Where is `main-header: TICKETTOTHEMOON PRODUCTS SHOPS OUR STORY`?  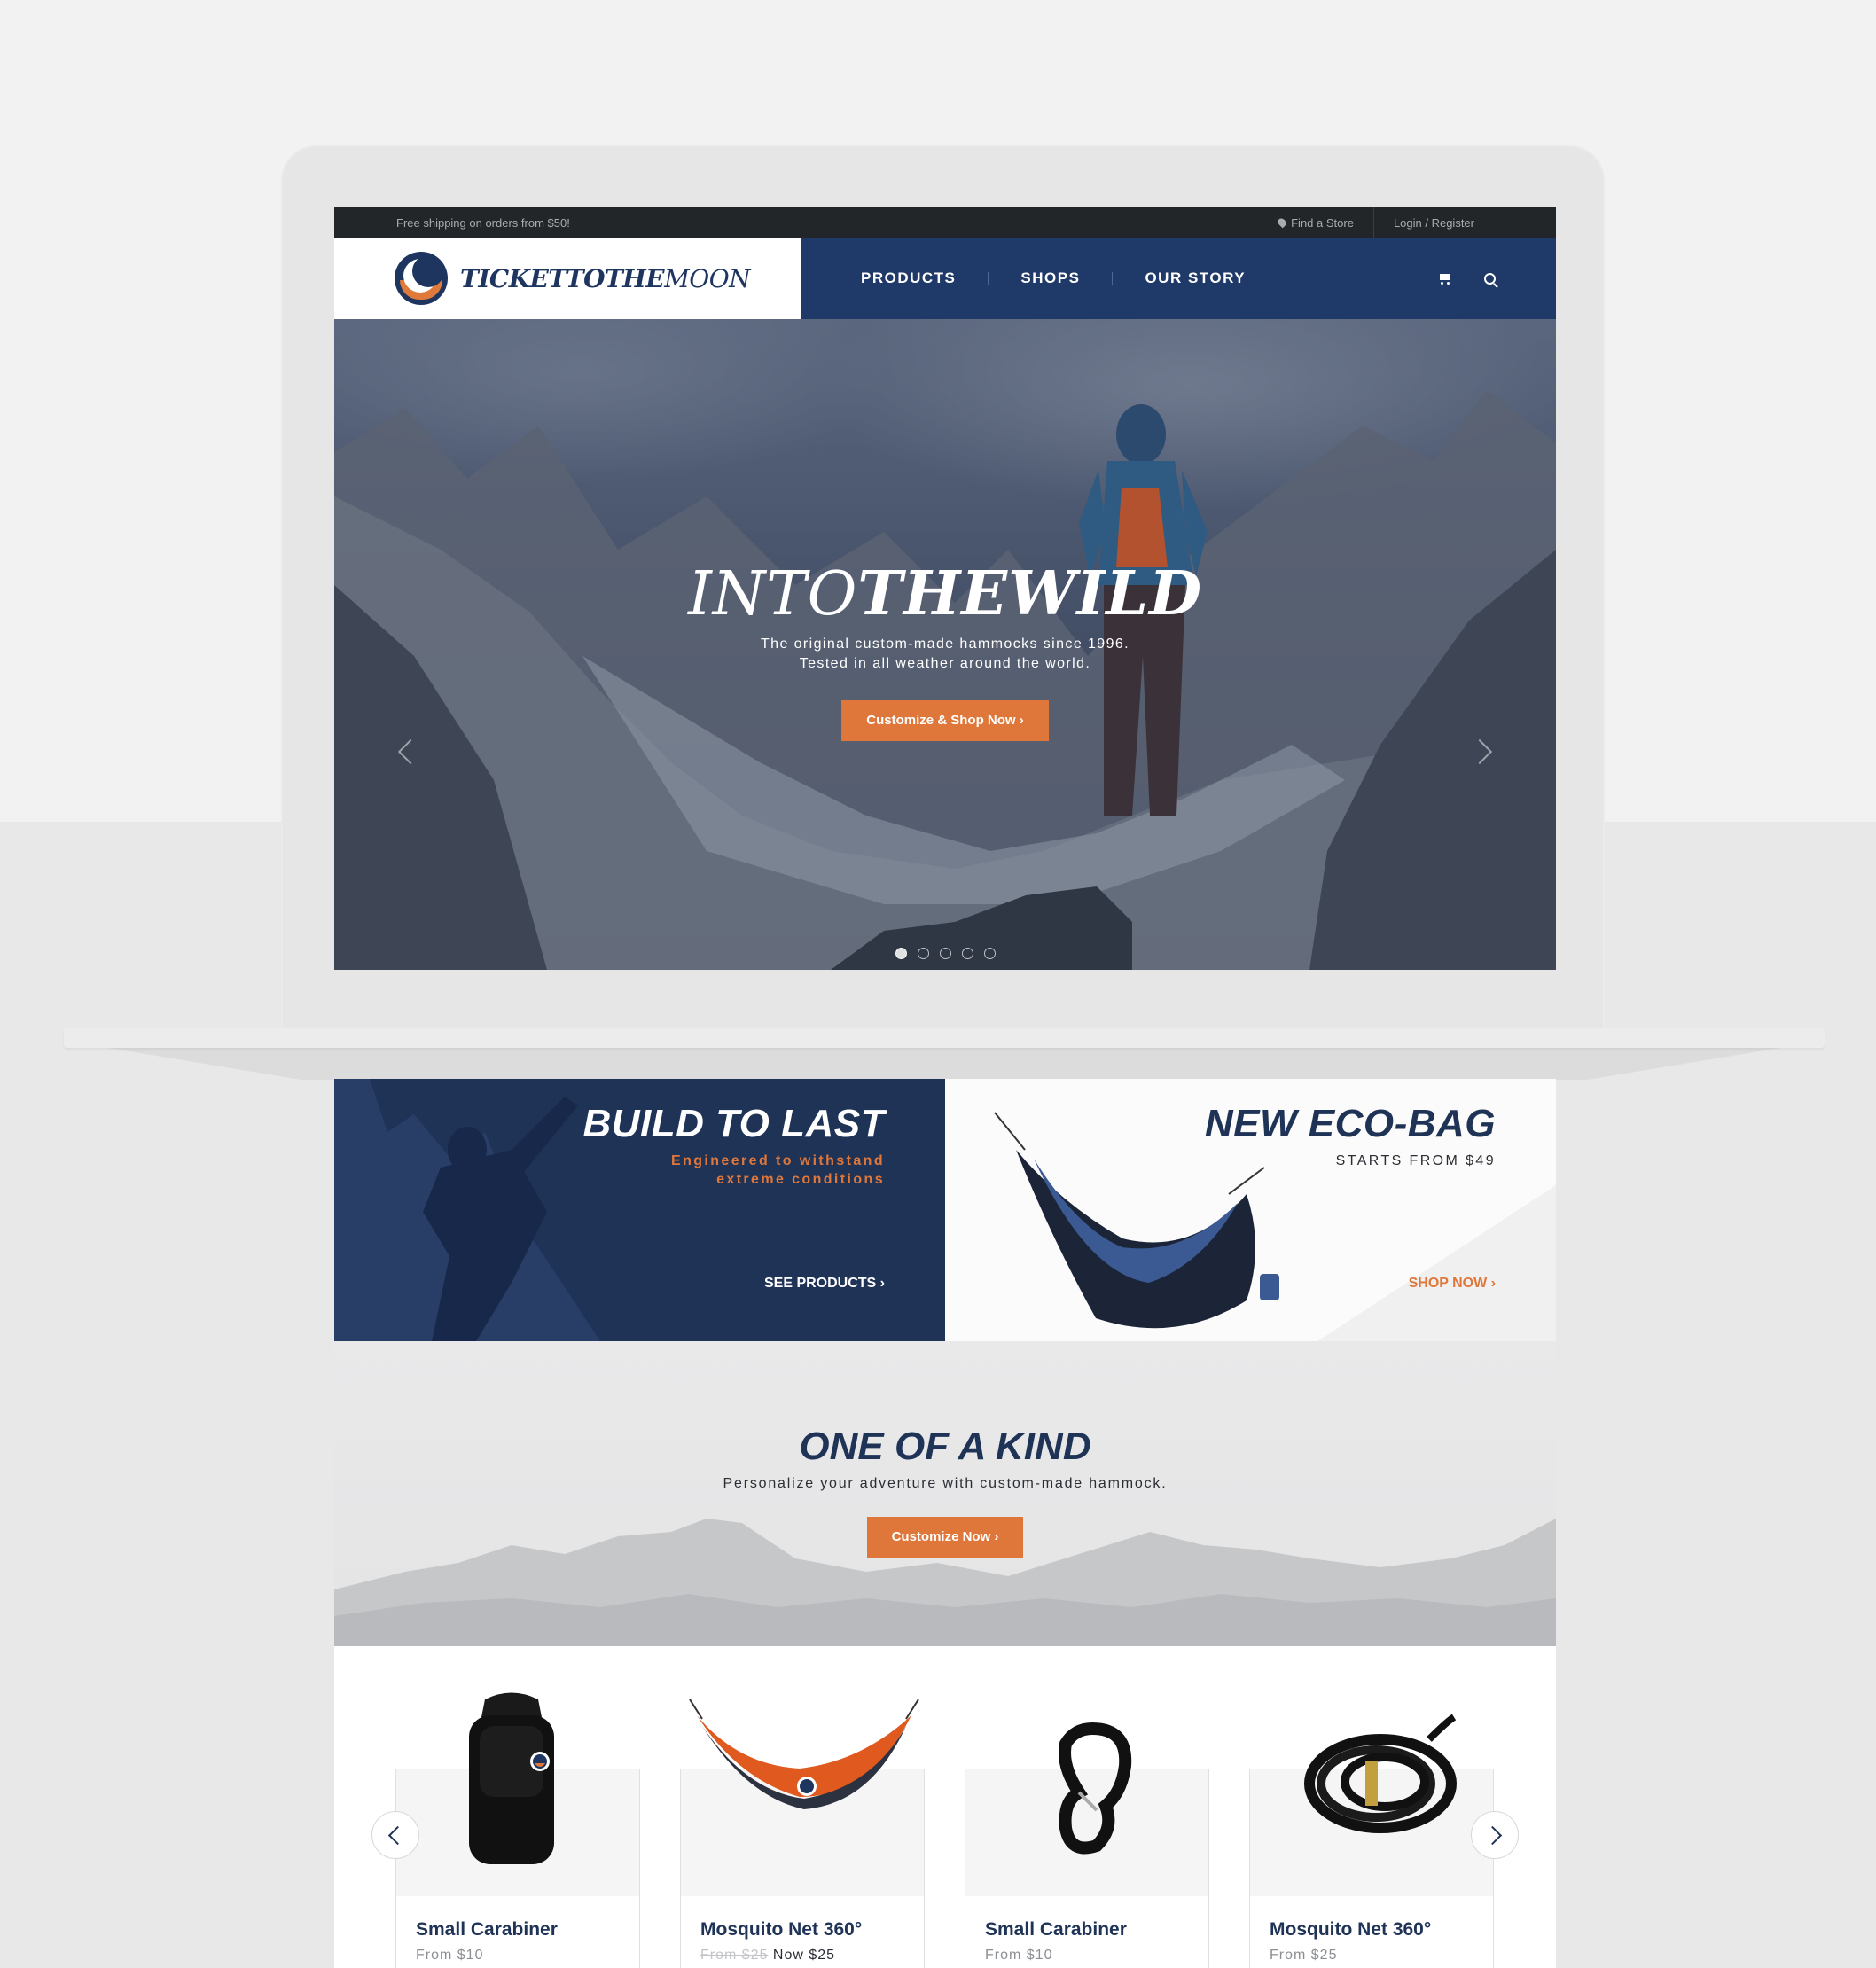 main-header: TICKETTOTHEMOON PRODUCTS SHOPS OUR STORY is located at coordinates (945, 278).